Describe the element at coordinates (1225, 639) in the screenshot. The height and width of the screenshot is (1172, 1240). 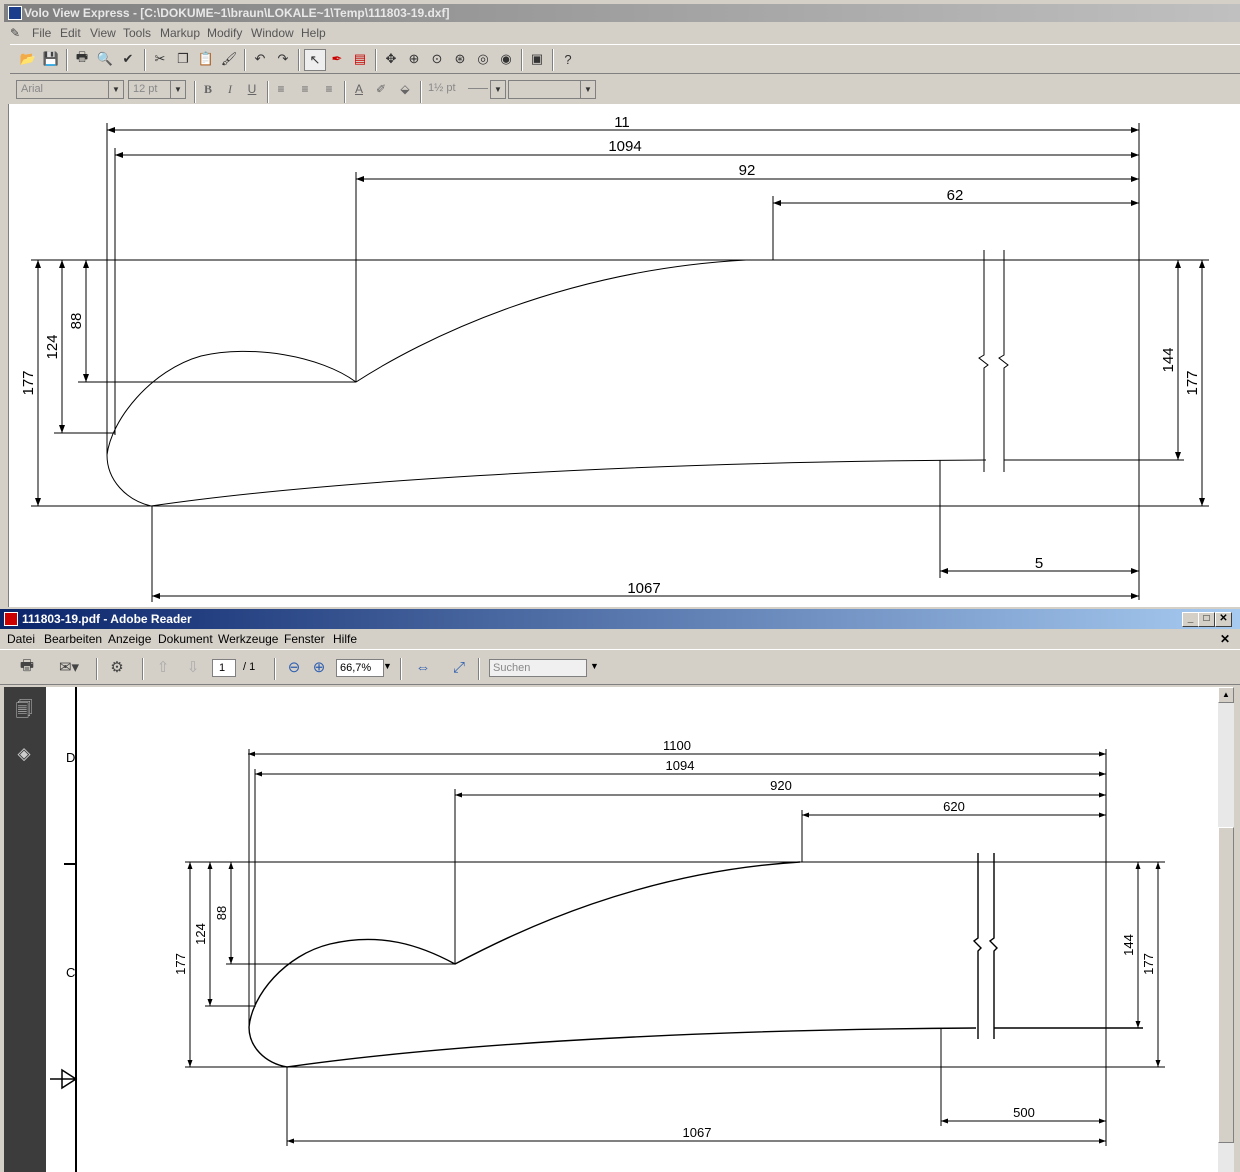
I see `close-document-icon: ✕` at that location.